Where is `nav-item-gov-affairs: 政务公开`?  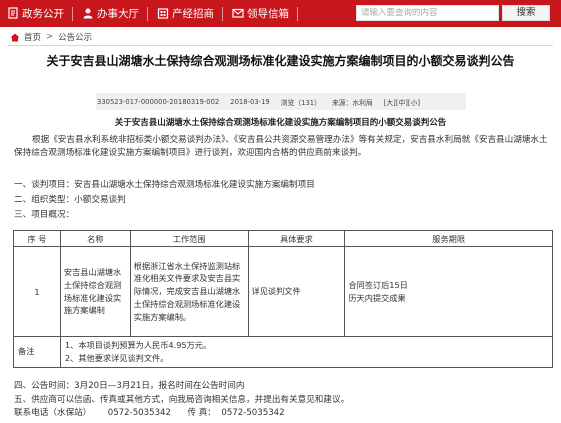 nav-item-gov-affairs: 政务公开 is located at coordinates (36, 13).